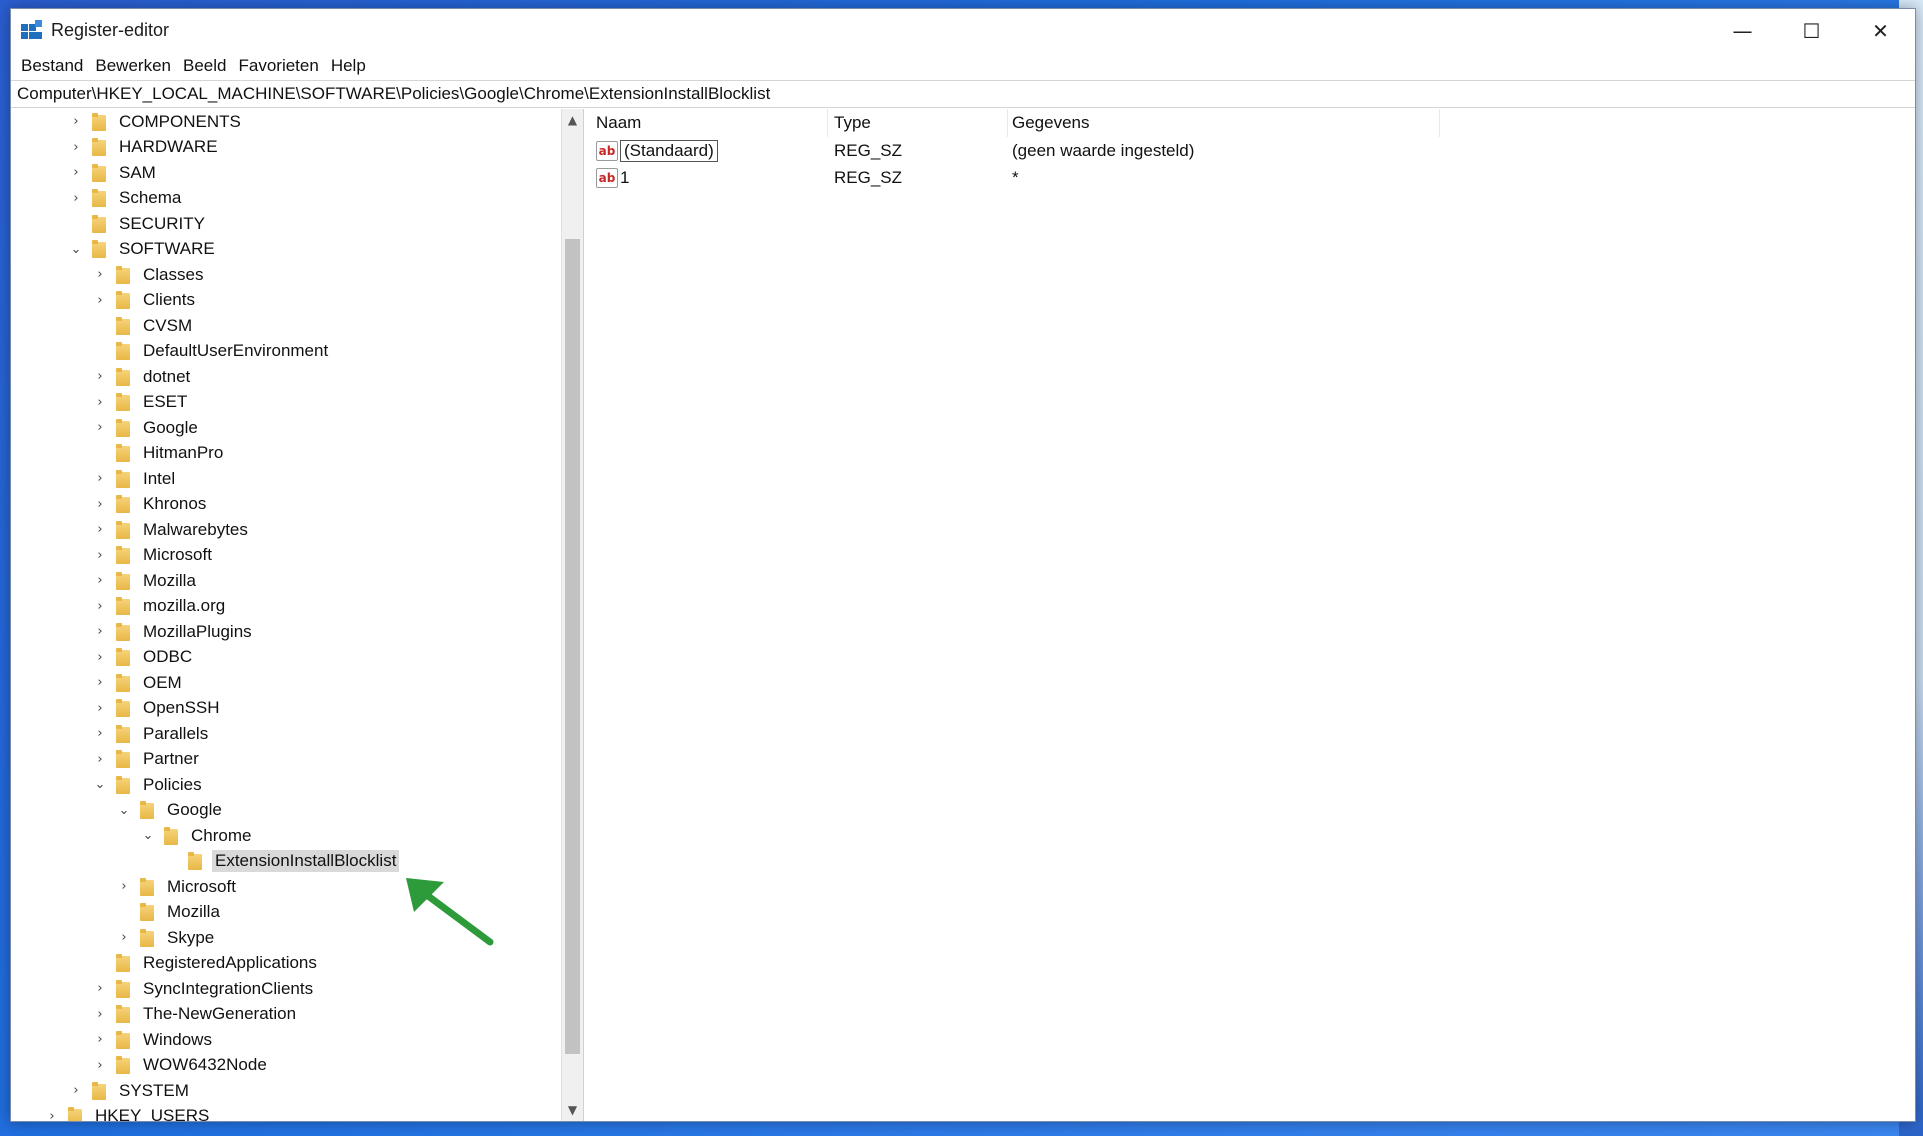  I want to click on tree-item: › OEM, so click(138, 683).